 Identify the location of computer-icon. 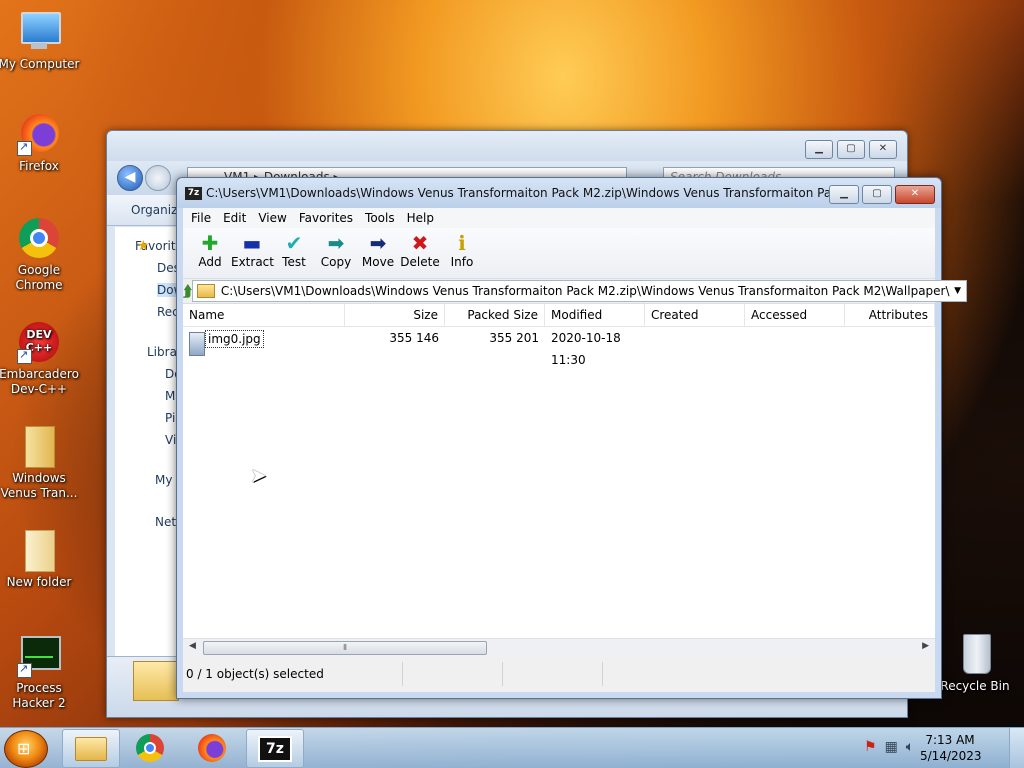
(39, 32).